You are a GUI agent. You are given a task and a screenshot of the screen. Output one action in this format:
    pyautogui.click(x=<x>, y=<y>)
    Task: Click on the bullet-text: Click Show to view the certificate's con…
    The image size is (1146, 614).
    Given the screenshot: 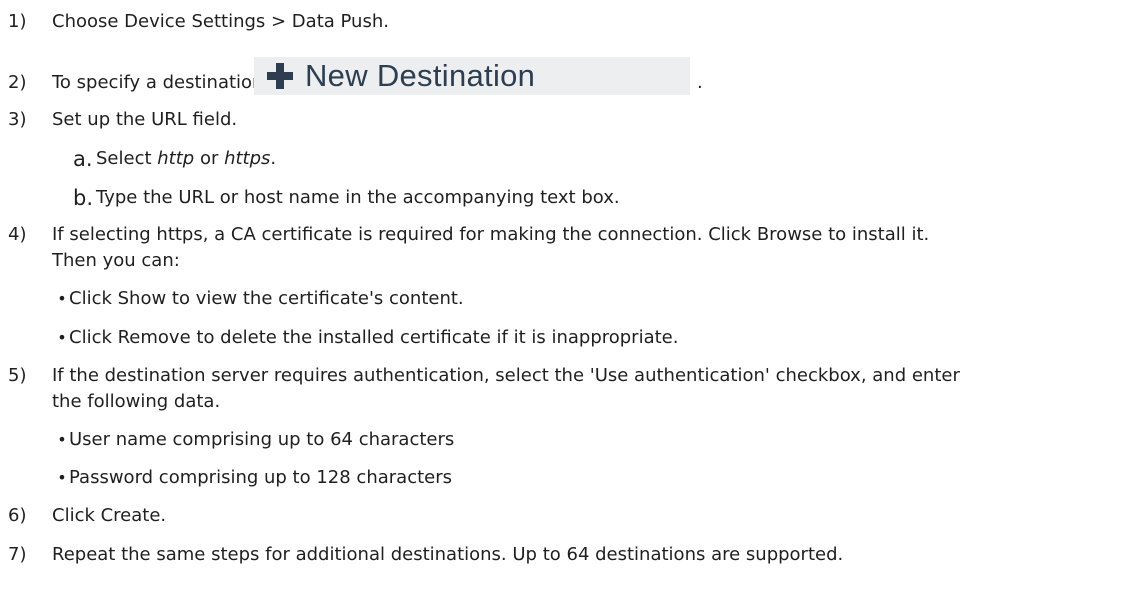 What is the action you would take?
    pyautogui.click(x=266, y=298)
    